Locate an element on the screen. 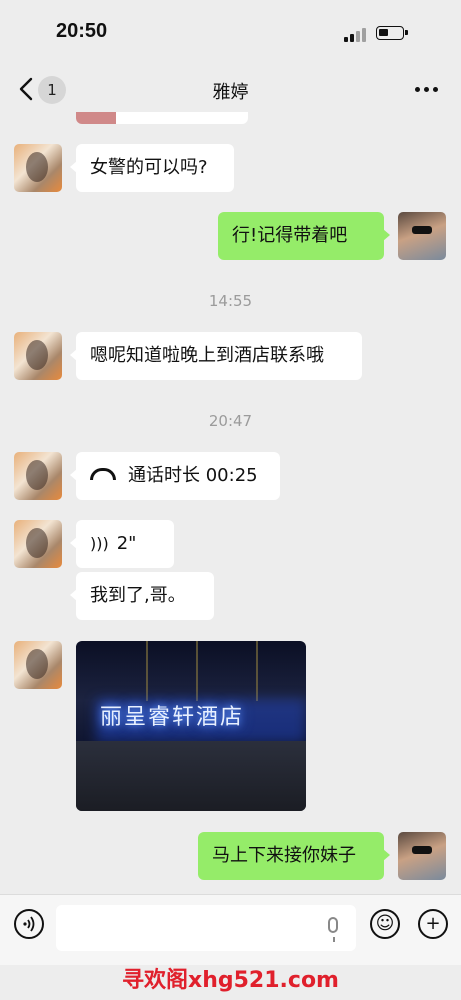 This screenshot has height=1000, width=461. chat-title: 雅婷 is located at coordinates (230, 92).